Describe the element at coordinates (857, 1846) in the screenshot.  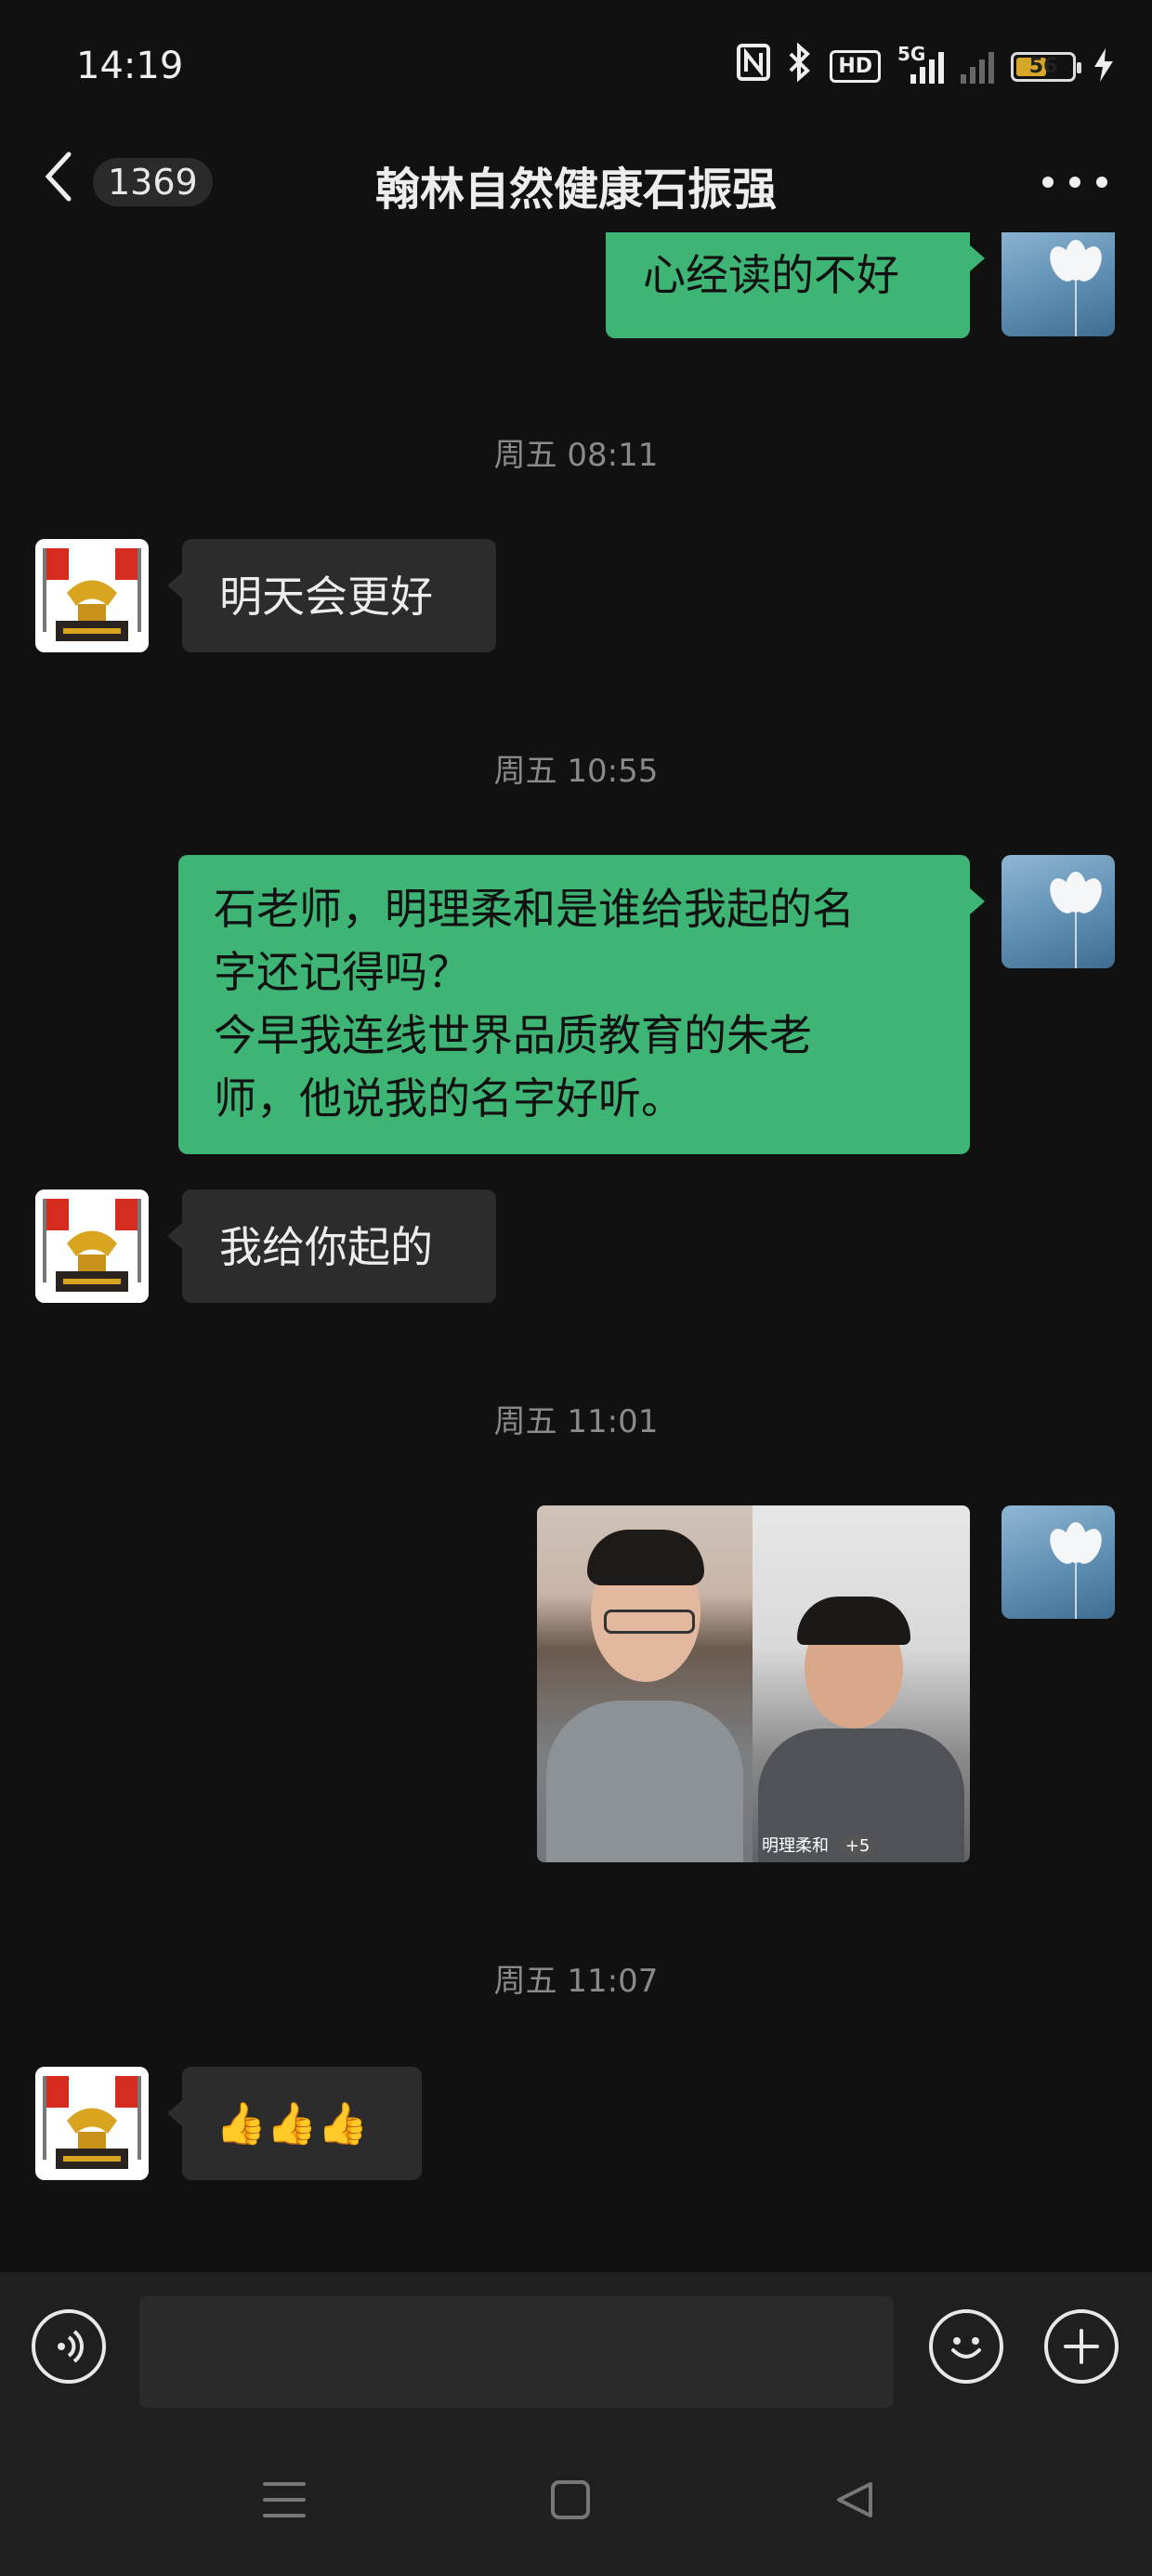
I see `caption-badge: +5` at that location.